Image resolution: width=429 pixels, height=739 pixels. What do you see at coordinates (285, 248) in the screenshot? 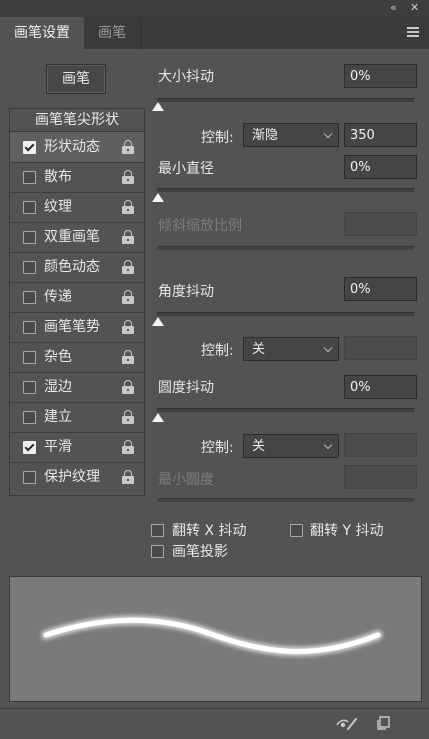
I see `tilt-scale-slider-track` at bounding box center [285, 248].